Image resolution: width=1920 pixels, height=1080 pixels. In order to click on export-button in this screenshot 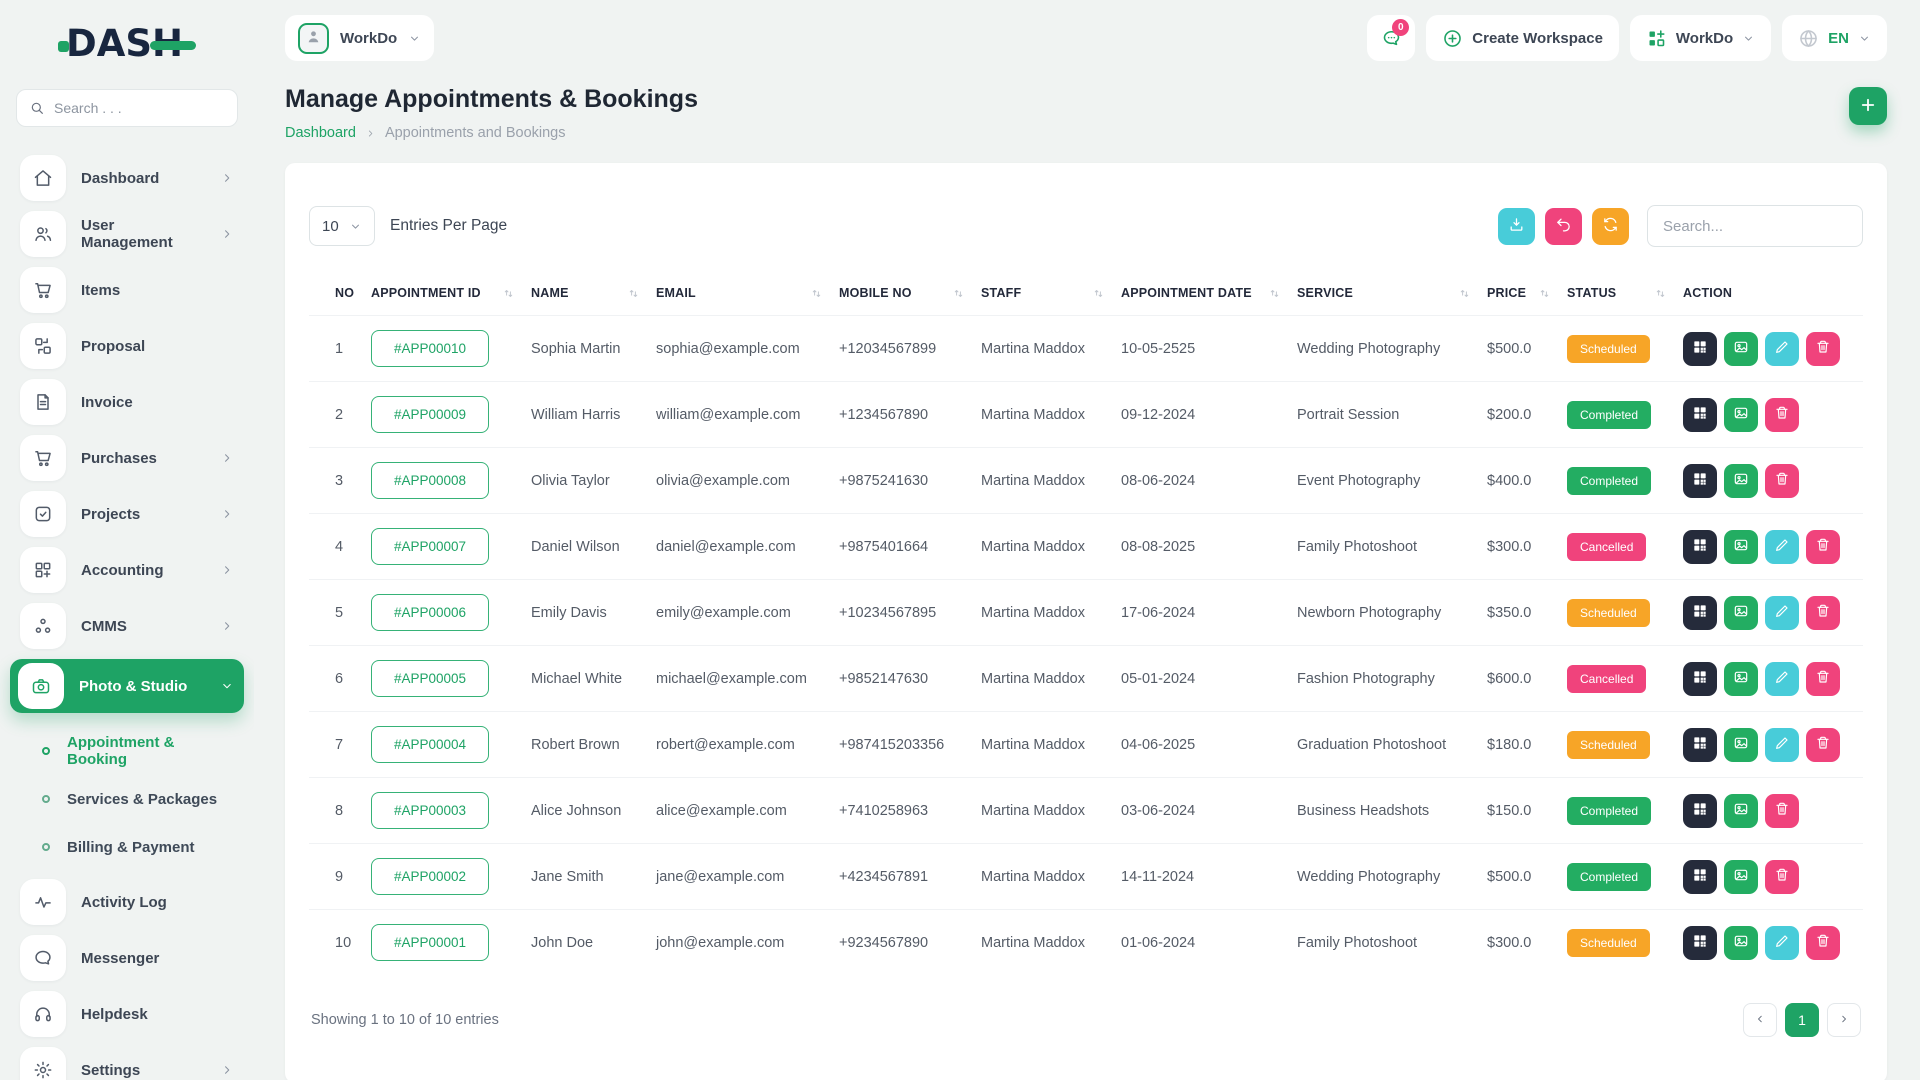, I will do `click(1516, 226)`.